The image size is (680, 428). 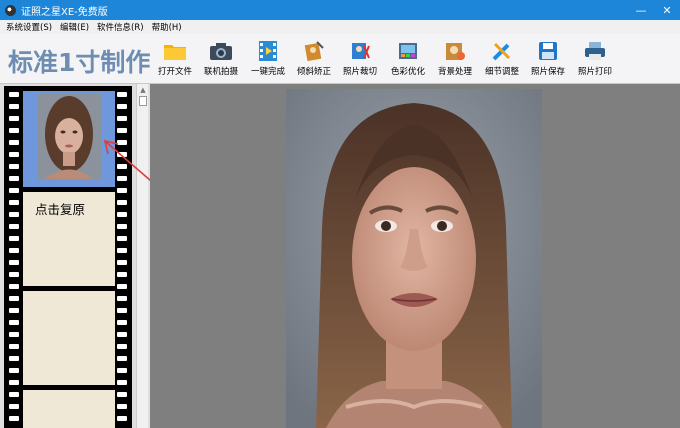 What do you see at coordinates (313, 72) in the screenshot?
I see `tilt-correct-label: 倾斜矫正` at bounding box center [313, 72].